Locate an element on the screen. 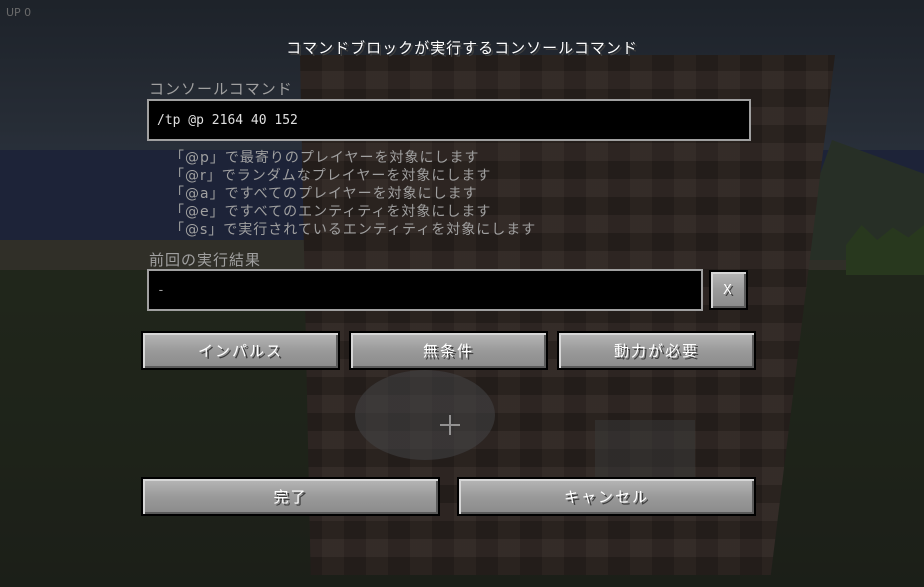 This screenshot has width=924, height=587. hint-line: 「@r」でランダムなプレイヤーを対象にします is located at coordinates (331, 176).